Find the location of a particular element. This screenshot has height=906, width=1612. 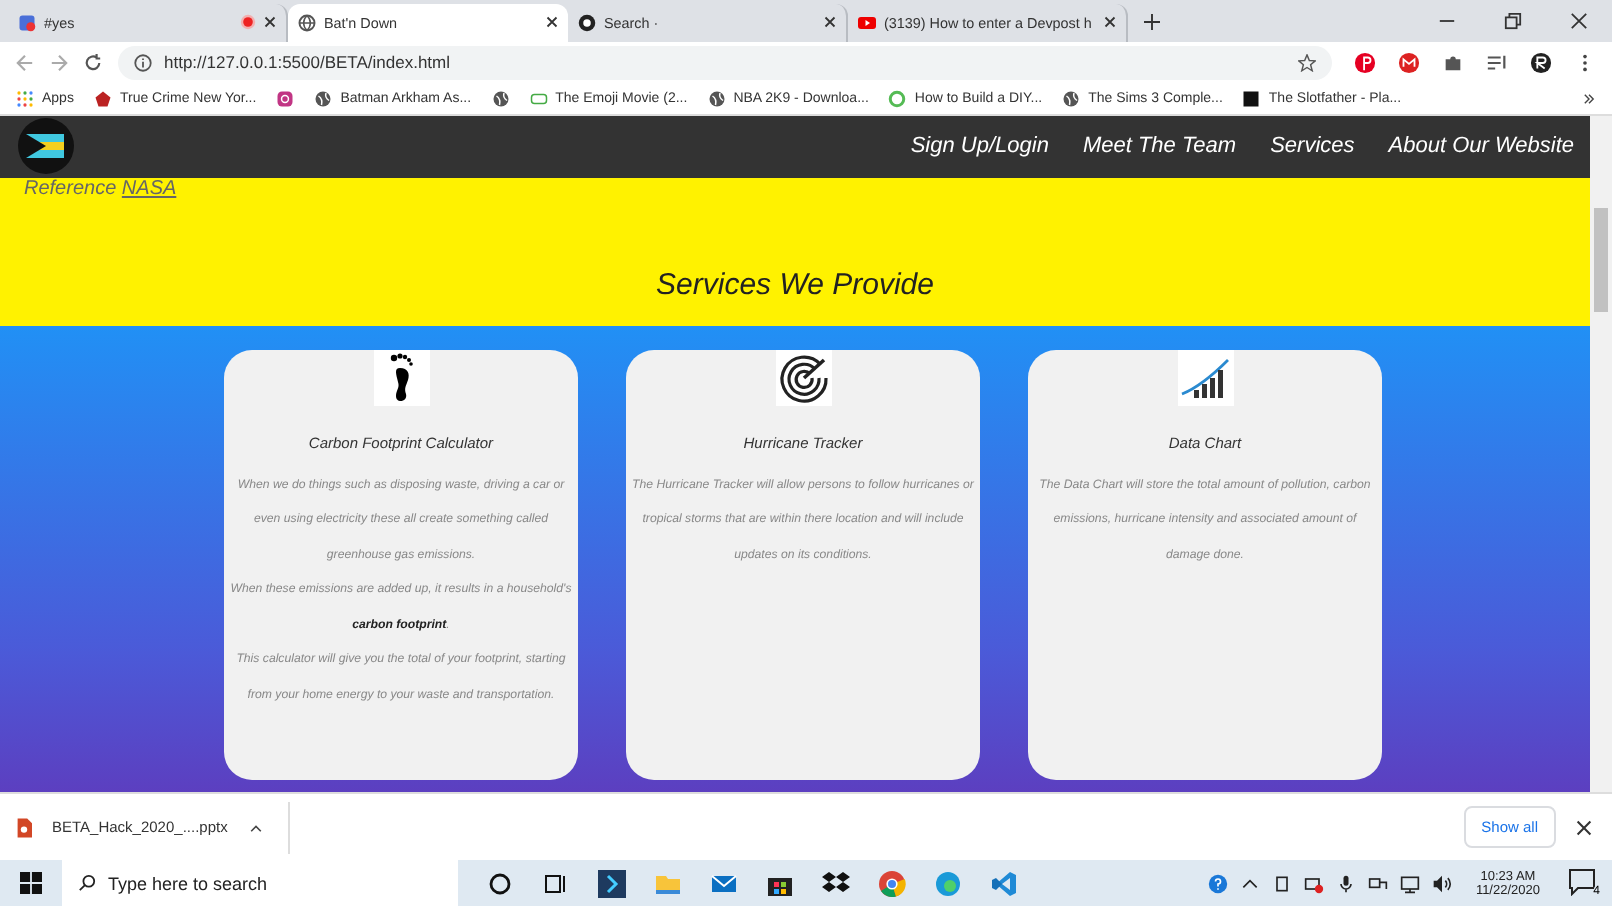

scrollbar is located at coordinates (1601, 454).